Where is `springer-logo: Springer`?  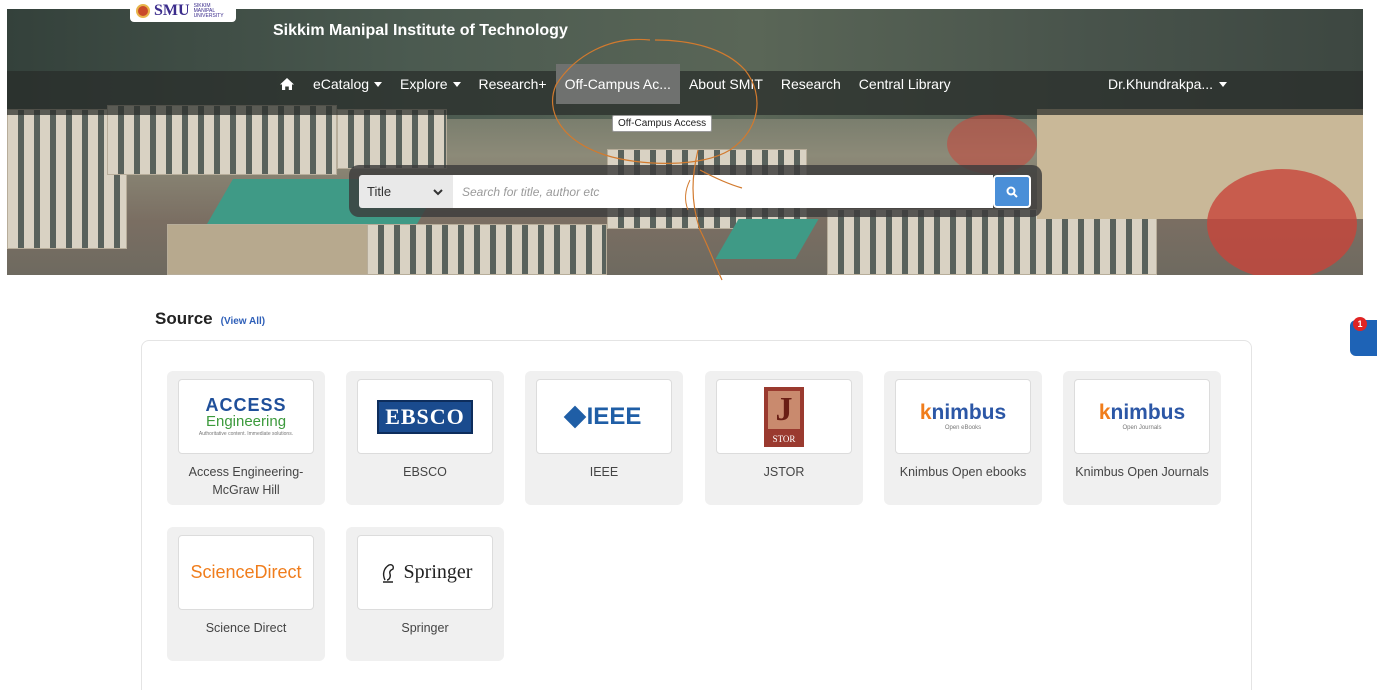
springer-logo: Springer is located at coordinates (425, 572).